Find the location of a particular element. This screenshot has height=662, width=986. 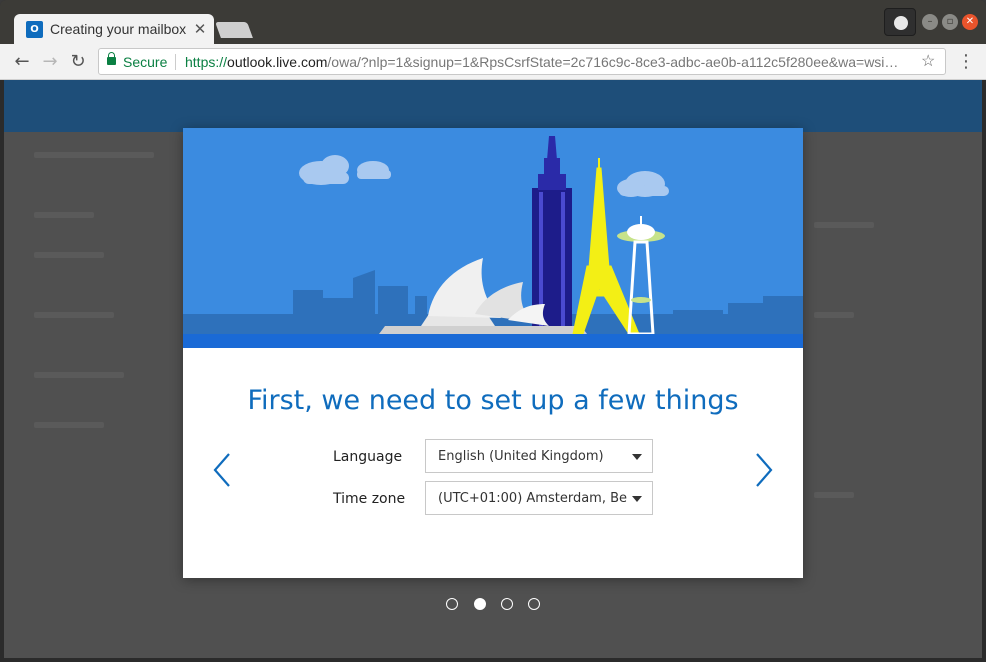

lock-icon is located at coordinates (111, 58).